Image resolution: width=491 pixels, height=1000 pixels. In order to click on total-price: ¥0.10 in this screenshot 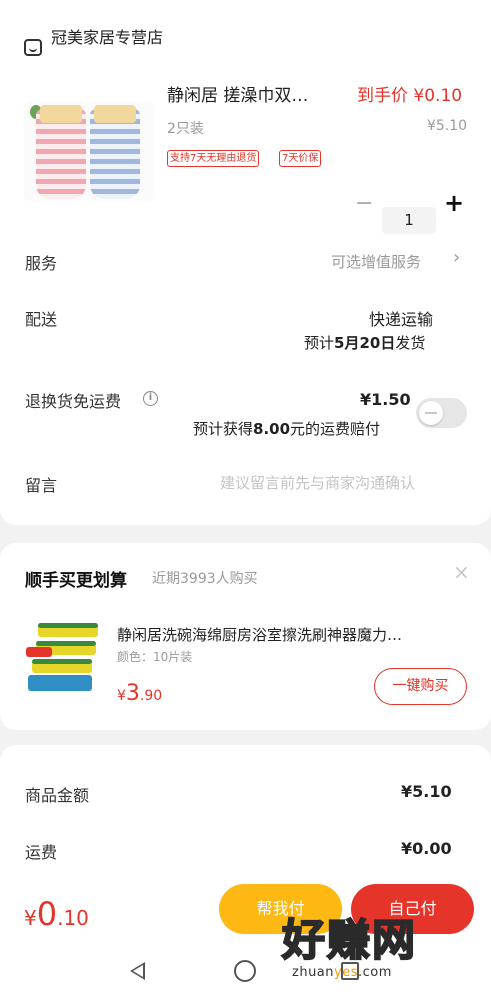, I will do `click(56, 914)`.